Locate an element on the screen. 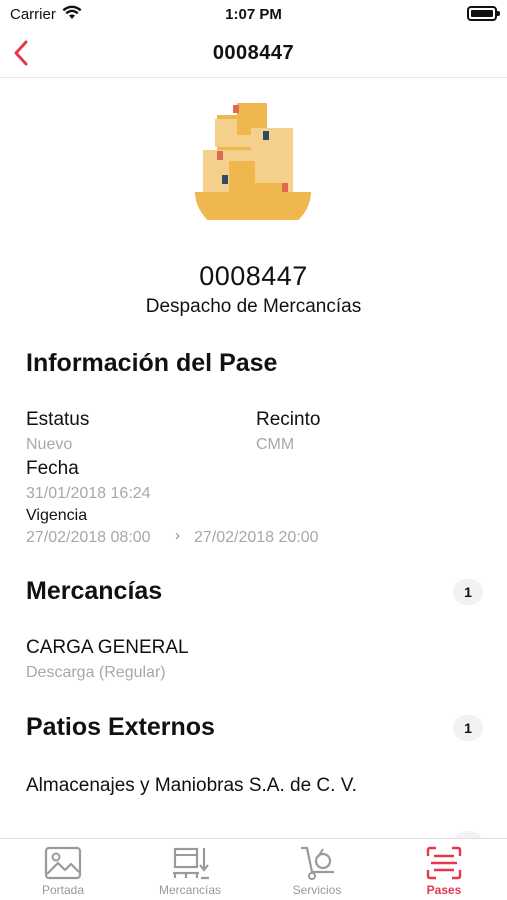 This screenshot has height=900, width=507. navigation-bar: 0008447 is located at coordinates (253, 54).